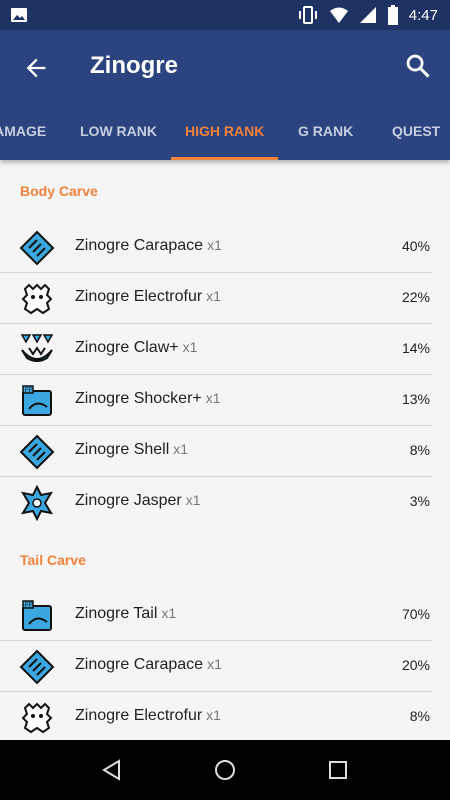 Image resolution: width=450 pixels, height=800 pixels. I want to click on item-name-wrap: Zinogre Shocker+ x1, so click(148, 399).